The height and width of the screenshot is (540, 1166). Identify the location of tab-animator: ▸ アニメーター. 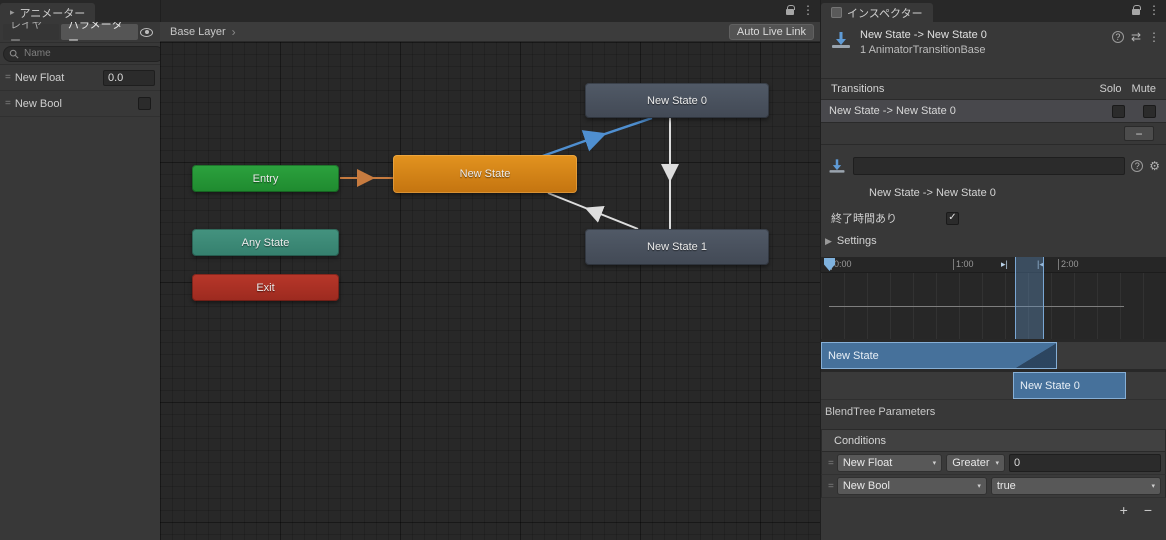
(48, 12).